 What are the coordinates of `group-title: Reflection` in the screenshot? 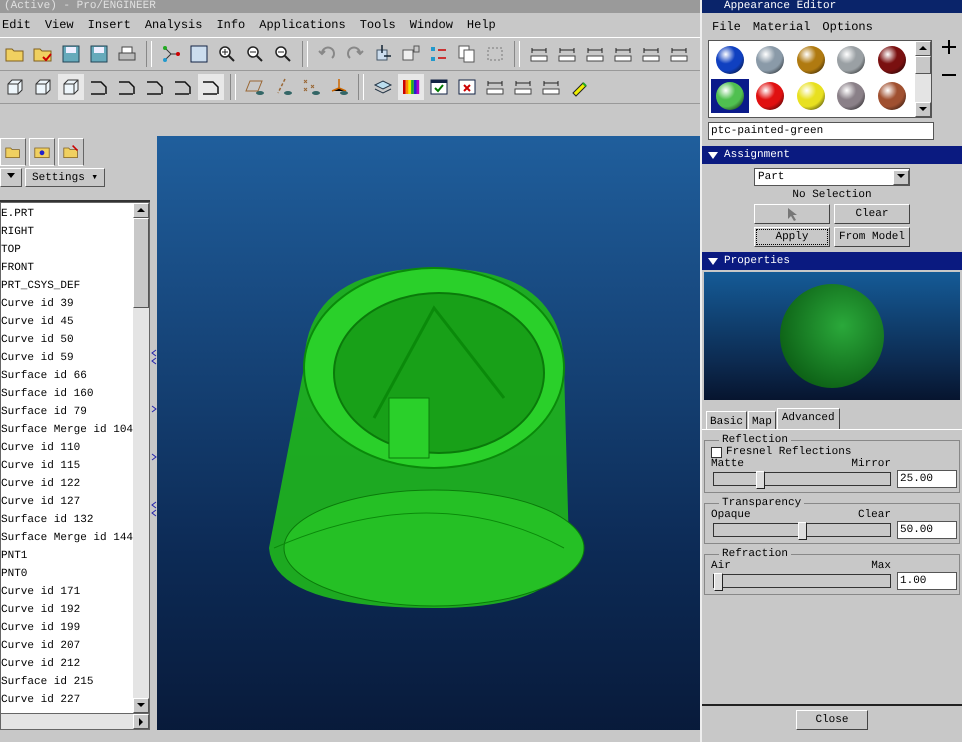 It's located at (755, 440).